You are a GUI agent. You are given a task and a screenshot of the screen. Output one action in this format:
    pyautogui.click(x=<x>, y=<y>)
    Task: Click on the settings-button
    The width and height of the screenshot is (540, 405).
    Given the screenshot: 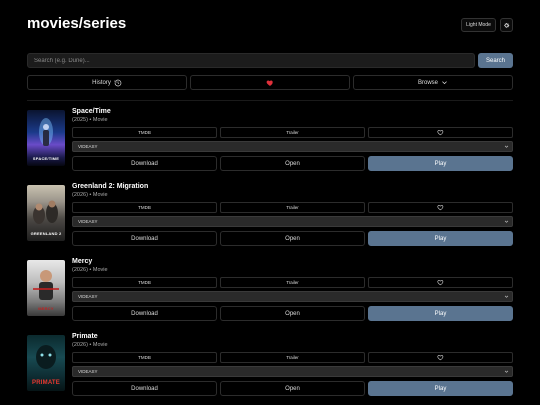 What is the action you would take?
    pyautogui.click(x=506, y=25)
    